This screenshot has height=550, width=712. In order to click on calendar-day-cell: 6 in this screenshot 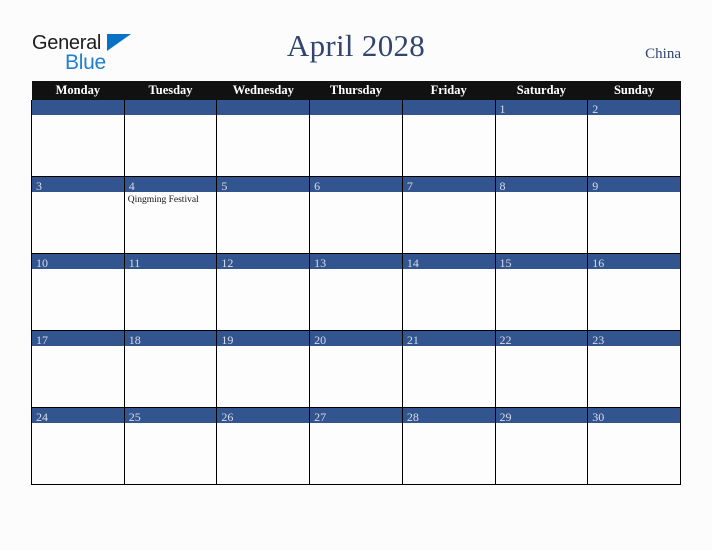, I will do `click(356, 215)`.